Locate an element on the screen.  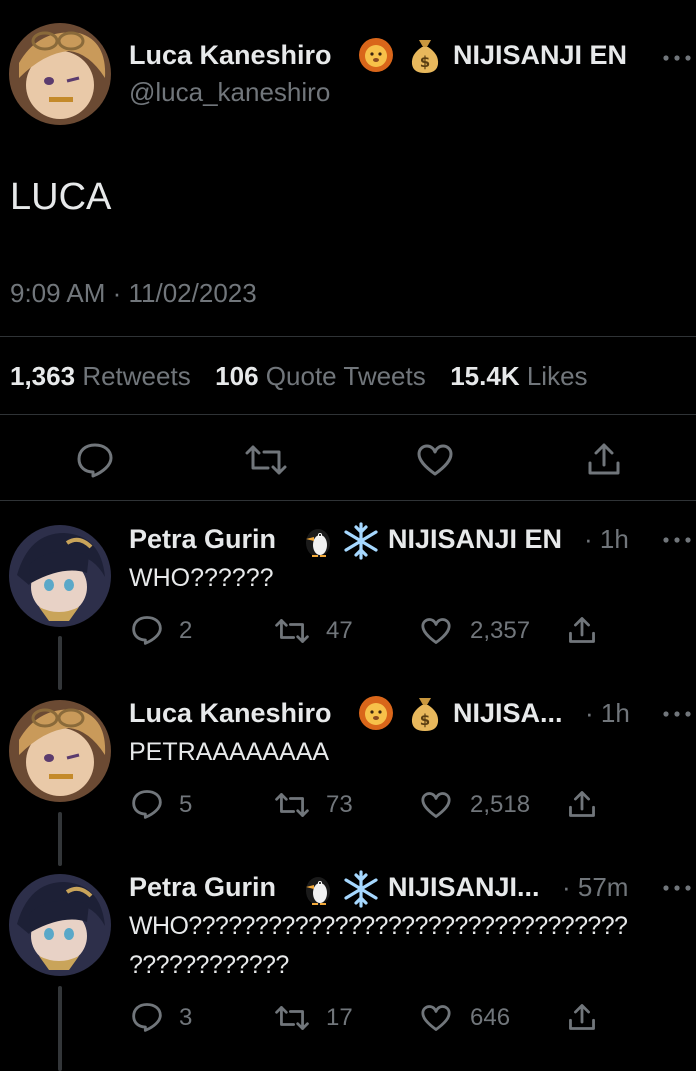
reply-count: 5 is located at coordinates (186, 804).